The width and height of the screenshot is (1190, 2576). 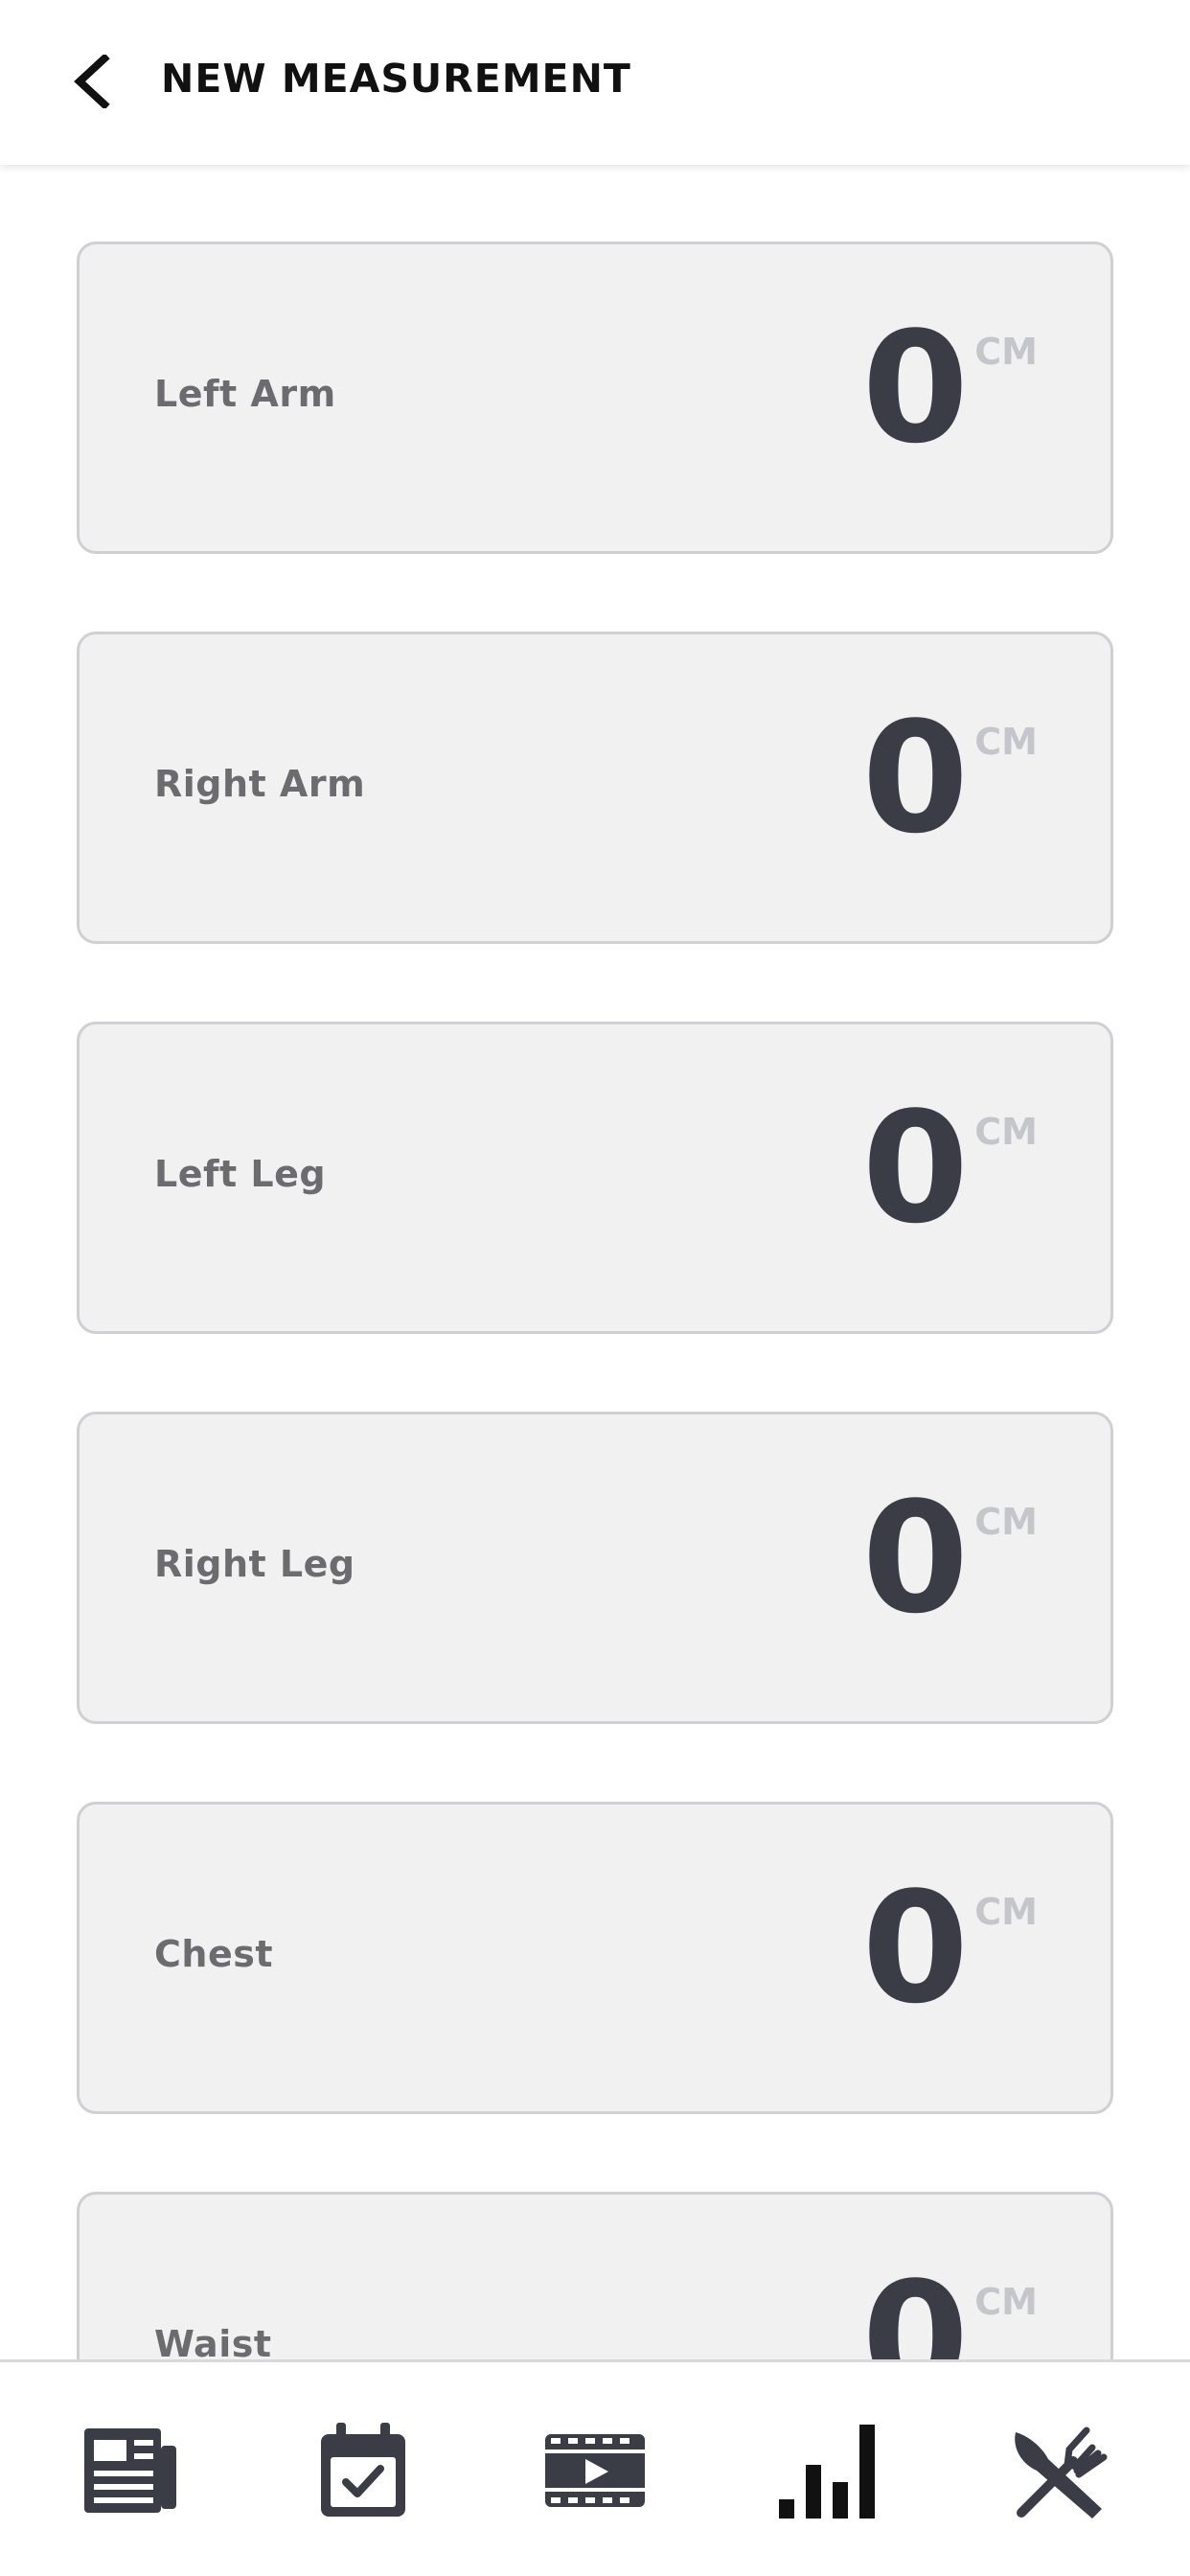 I want to click on calendar-check-icon, so click(x=363, y=2470).